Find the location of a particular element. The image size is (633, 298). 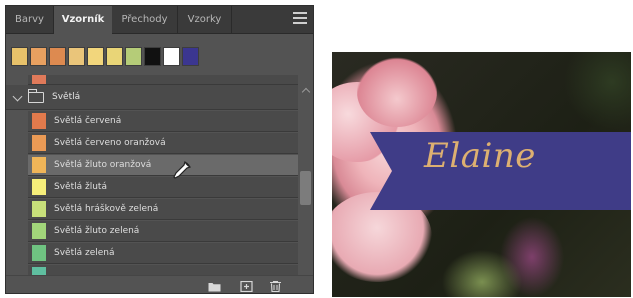

swatch-row: Světlá červeno oranžová is located at coordinates (163, 143).